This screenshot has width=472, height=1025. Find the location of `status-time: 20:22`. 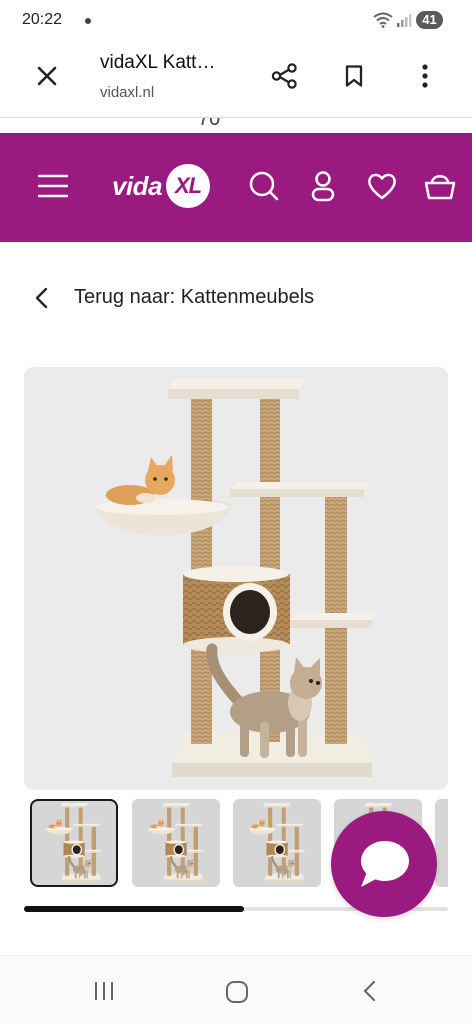

status-time: 20:22 is located at coordinates (42, 19).